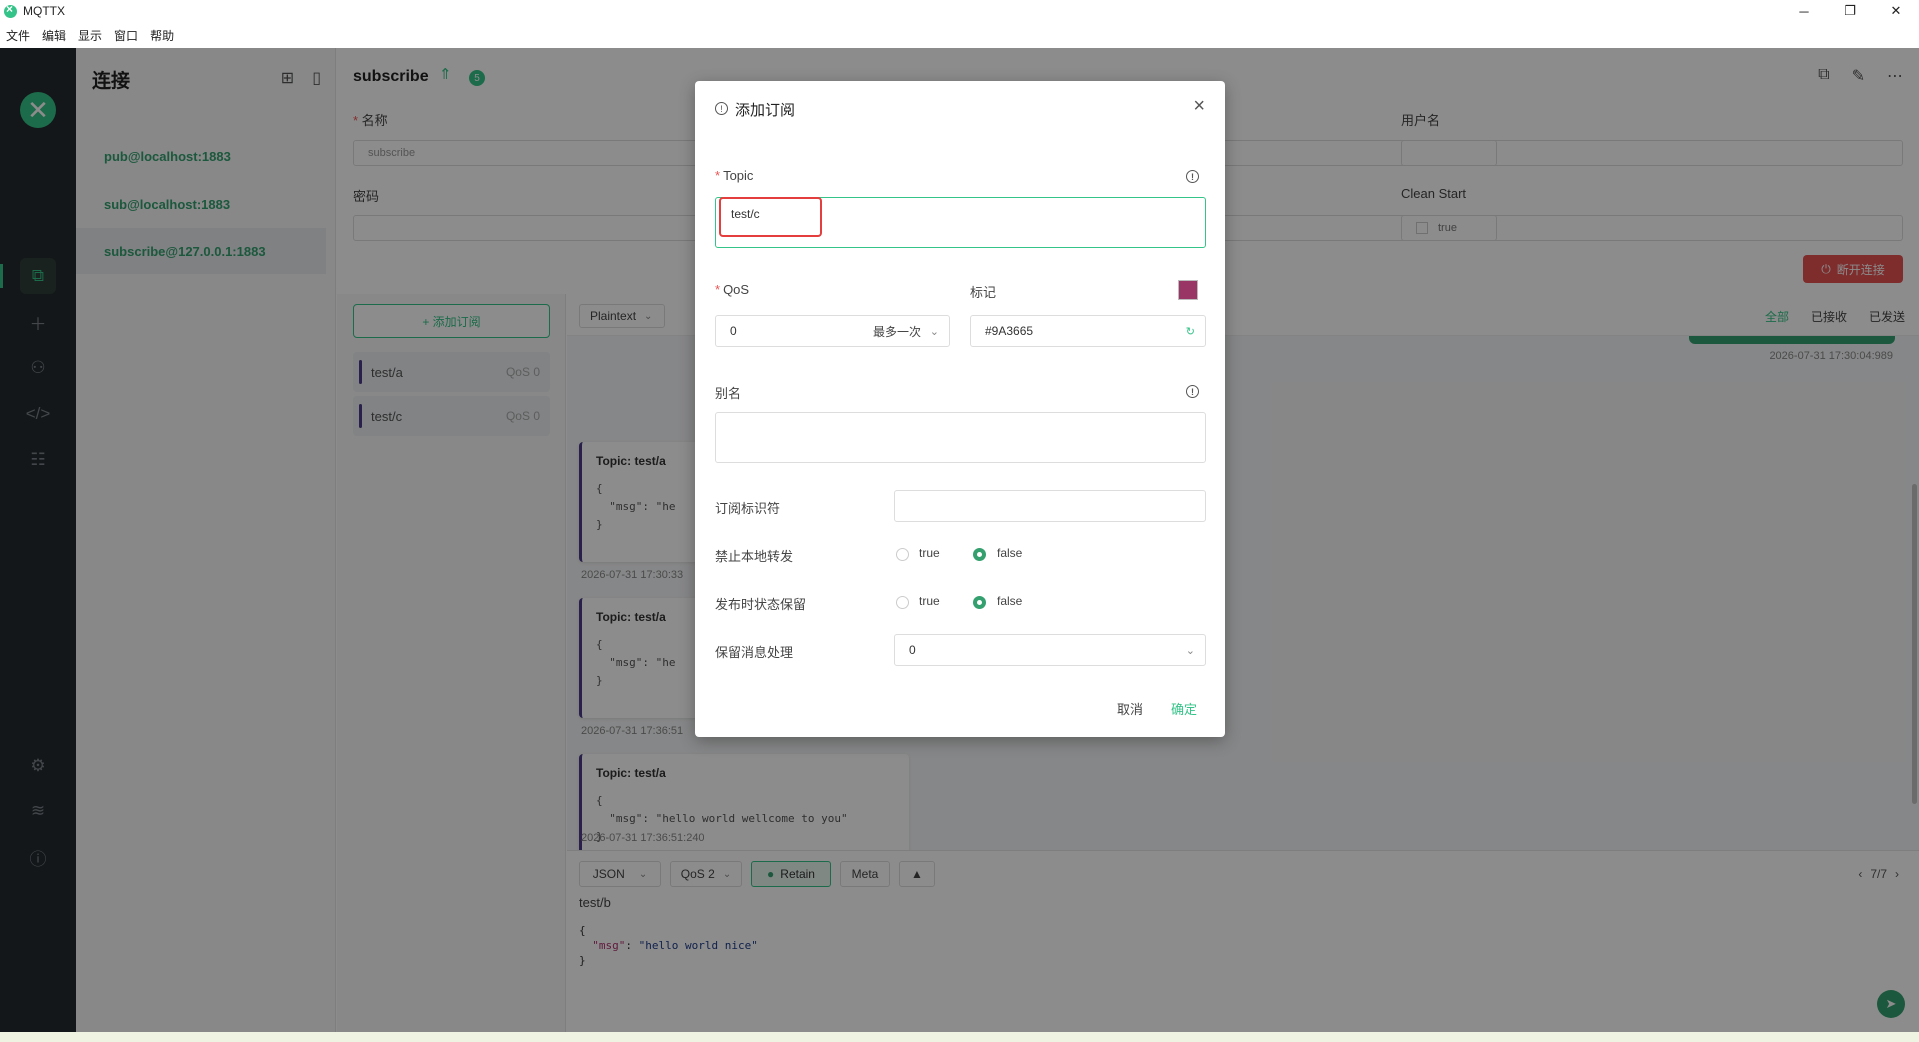  I want to click on refresh-icon: ↻, so click(1190, 331).